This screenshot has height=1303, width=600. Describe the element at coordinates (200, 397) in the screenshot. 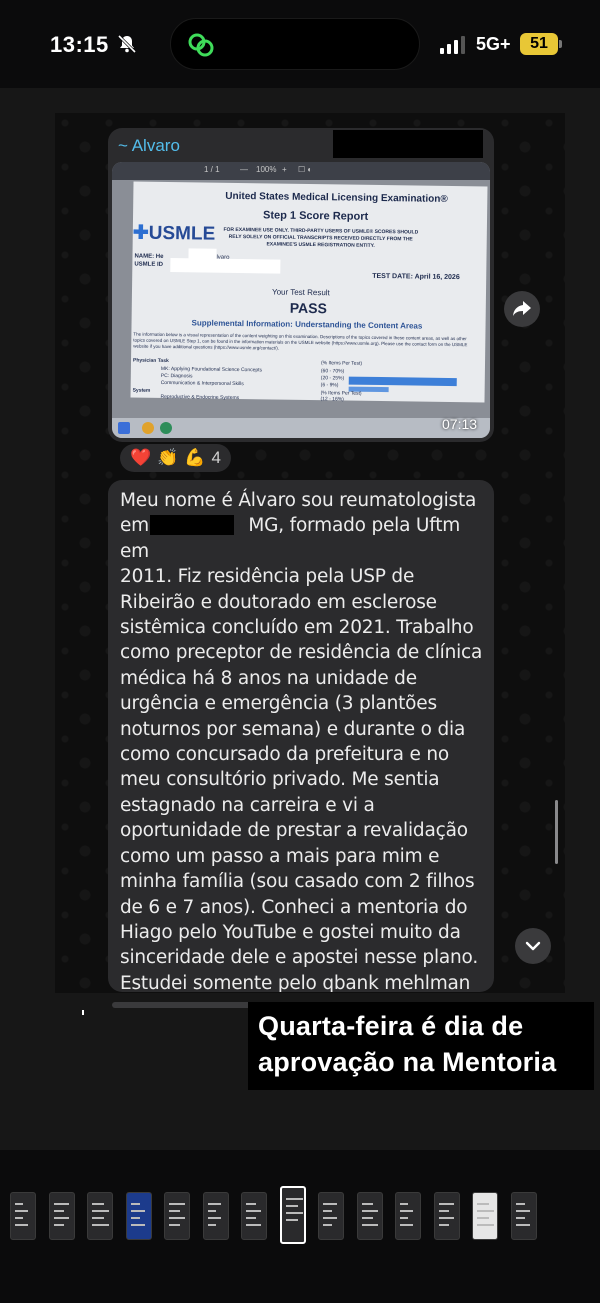

I see `content-row-label: Reproductive & Endocrine Systems` at that location.